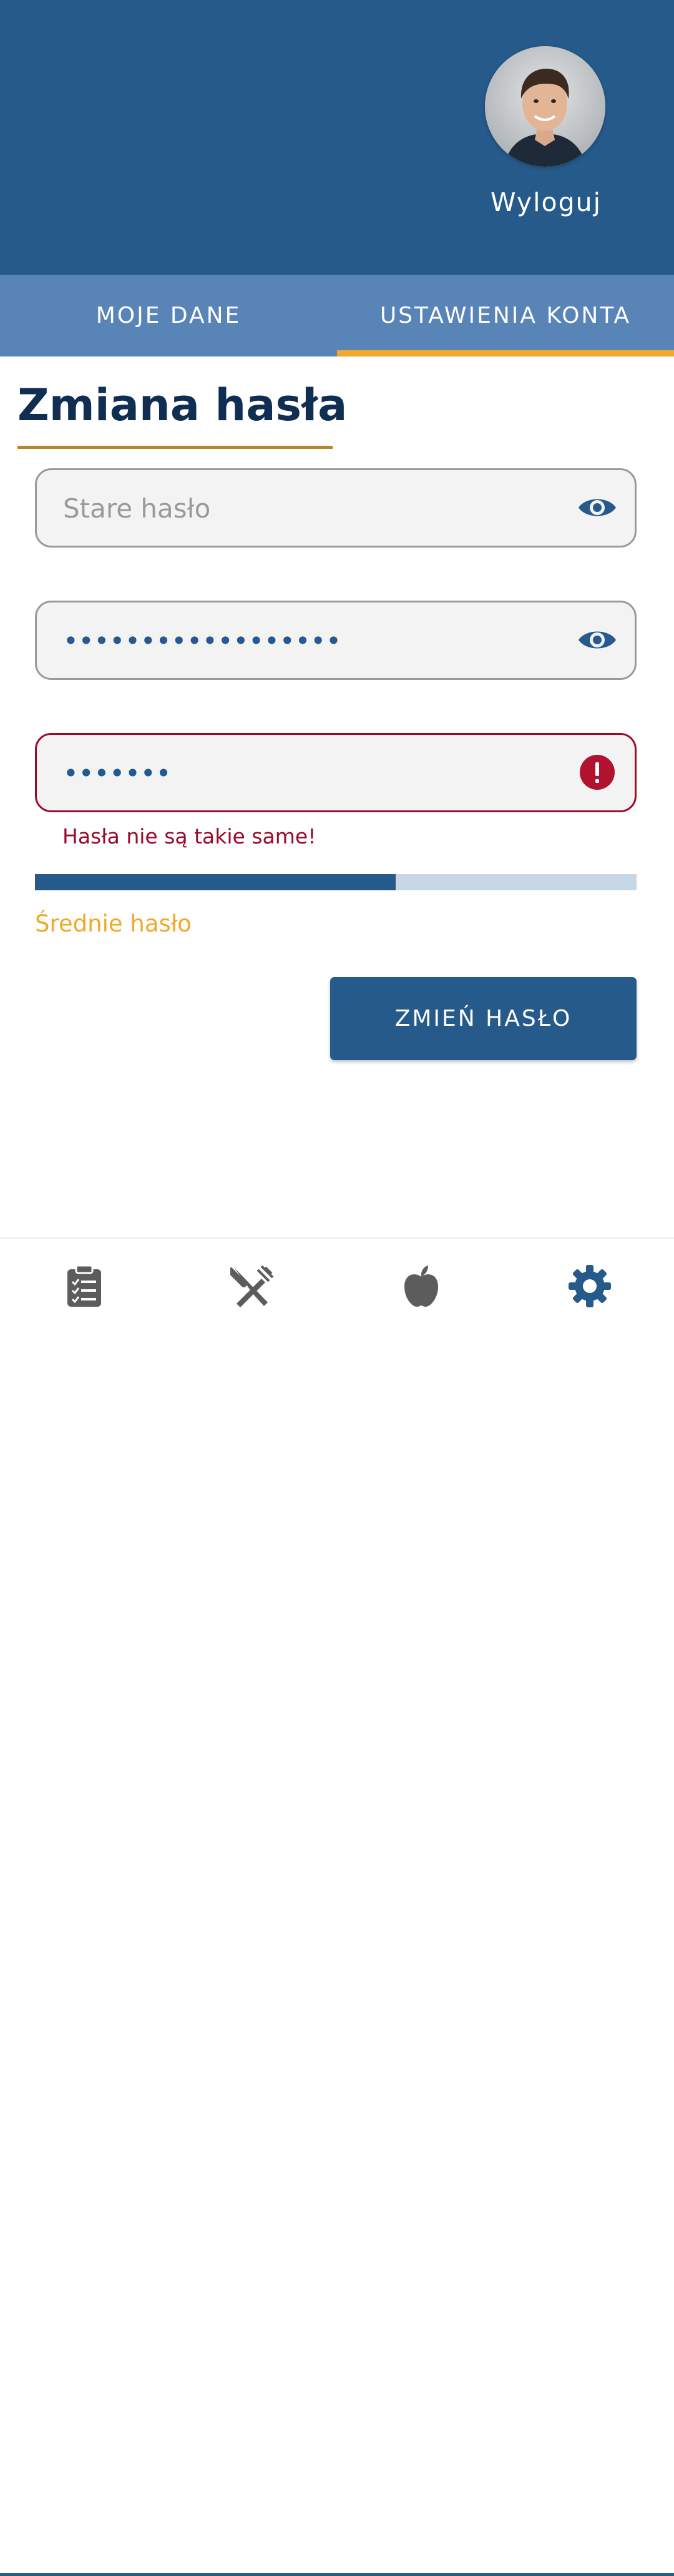 The height and width of the screenshot is (2576, 674). What do you see at coordinates (215, 882) in the screenshot?
I see `password-strength-fill` at bounding box center [215, 882].